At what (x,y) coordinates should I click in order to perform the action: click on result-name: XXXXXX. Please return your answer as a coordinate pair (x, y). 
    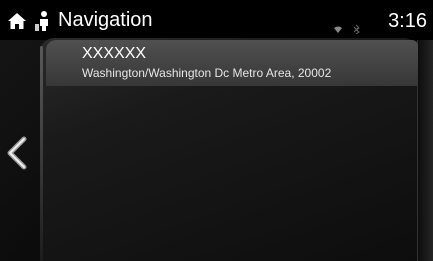
    Looking at the image, I should click on (114, 53).